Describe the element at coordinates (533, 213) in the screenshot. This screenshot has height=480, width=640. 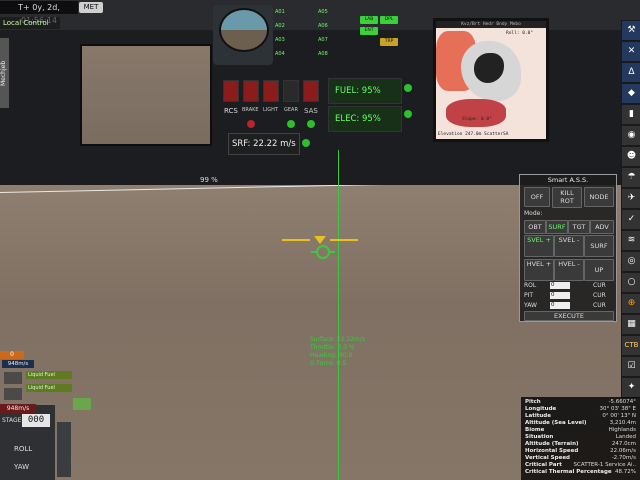
I see `mode-label: Mode:` at that location.